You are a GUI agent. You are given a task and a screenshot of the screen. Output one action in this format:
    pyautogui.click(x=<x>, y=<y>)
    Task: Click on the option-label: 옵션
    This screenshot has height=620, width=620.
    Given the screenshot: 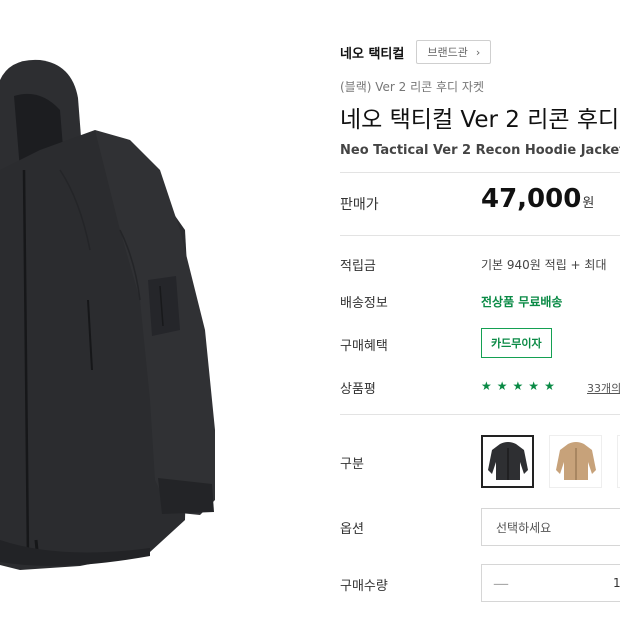 What is the action you would take?
    pyautogui.click(x=352, y=529)
    